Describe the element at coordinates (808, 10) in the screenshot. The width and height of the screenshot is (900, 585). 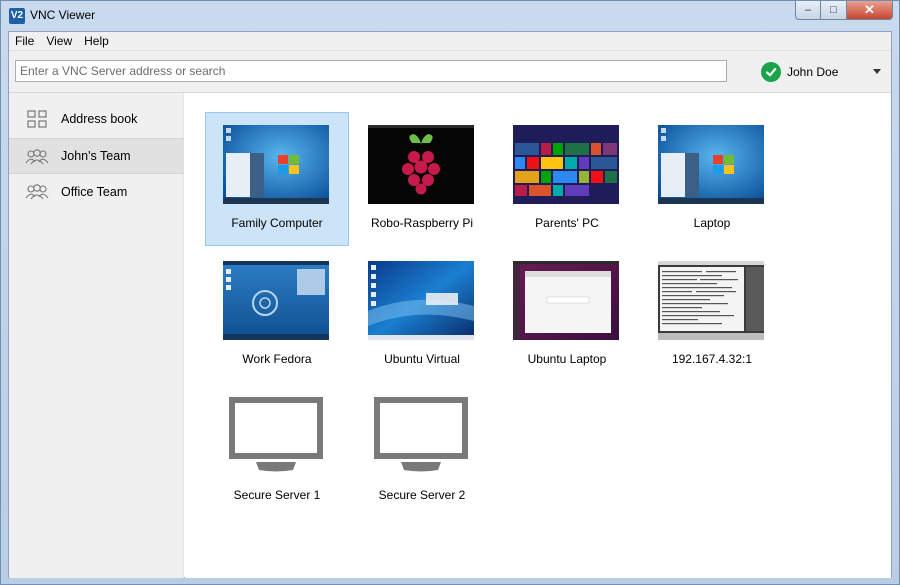
I see `minimize-button: –` at that location.